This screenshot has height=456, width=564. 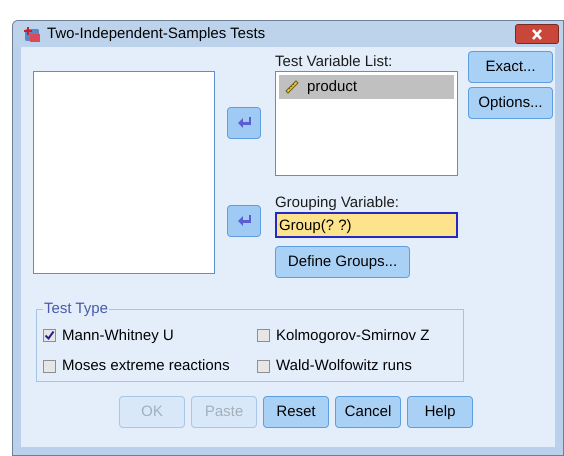 I want to click on test-variable-label: Test Variable List:, so click(x=334, y=62).